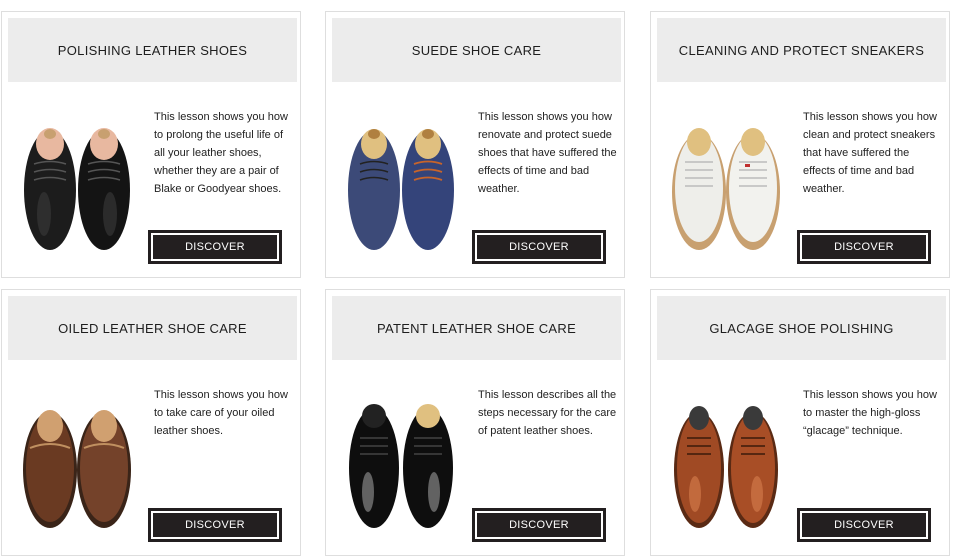  I want to click on card-header: CLEANING AND PROTECT SNEAKERS, so click(801, 50).